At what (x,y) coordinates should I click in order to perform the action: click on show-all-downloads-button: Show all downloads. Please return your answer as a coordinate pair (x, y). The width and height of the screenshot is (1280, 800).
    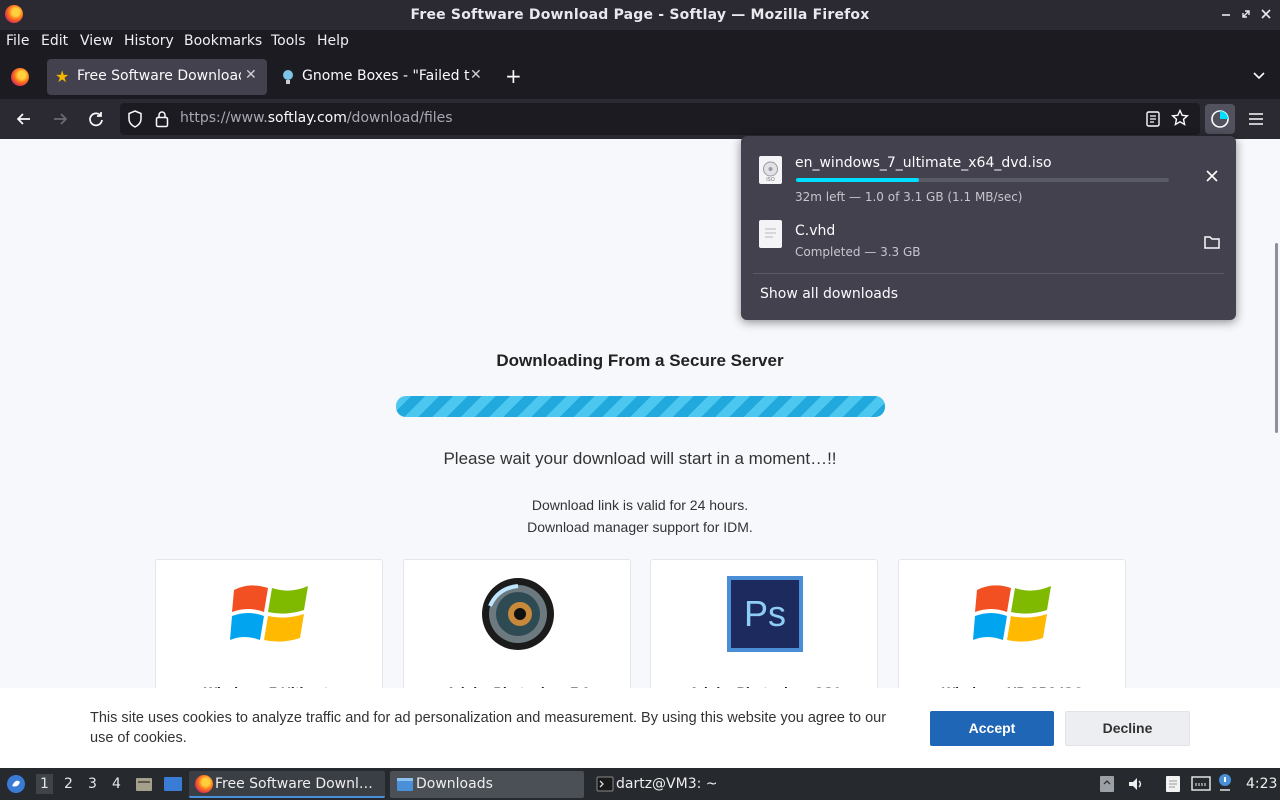
    Looking at the image, I should click on (829, 294).